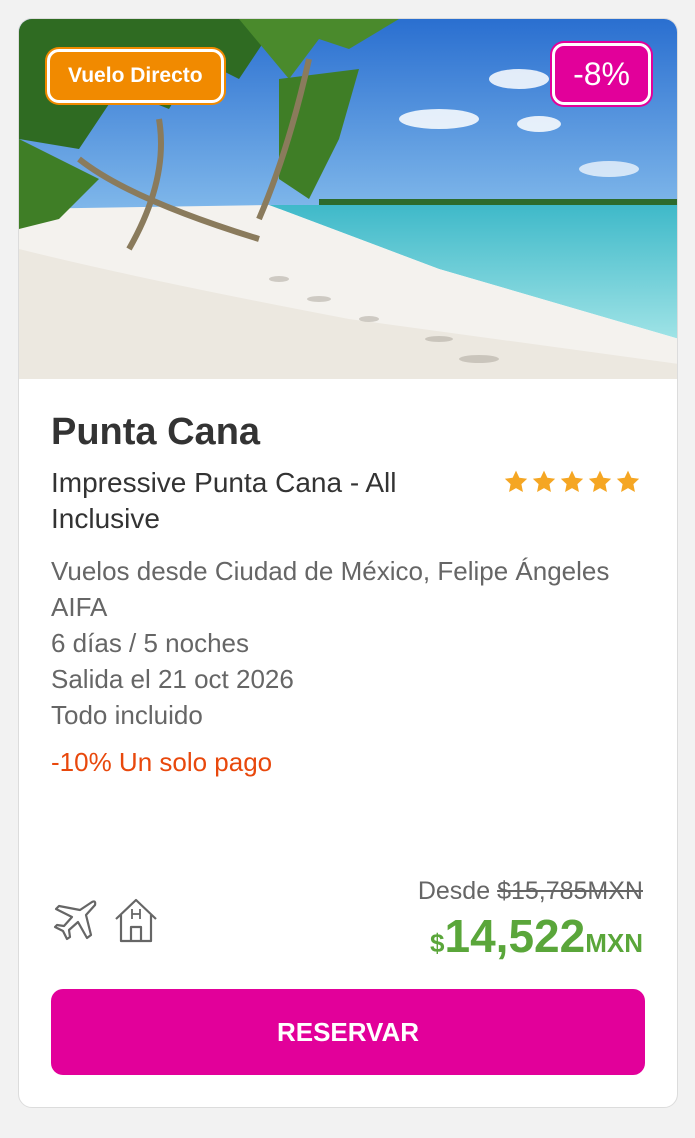 Image resolution: width=695 pixels, height=1138 pixels. I want to click on discount-badge: -8%, so click(601, 74).